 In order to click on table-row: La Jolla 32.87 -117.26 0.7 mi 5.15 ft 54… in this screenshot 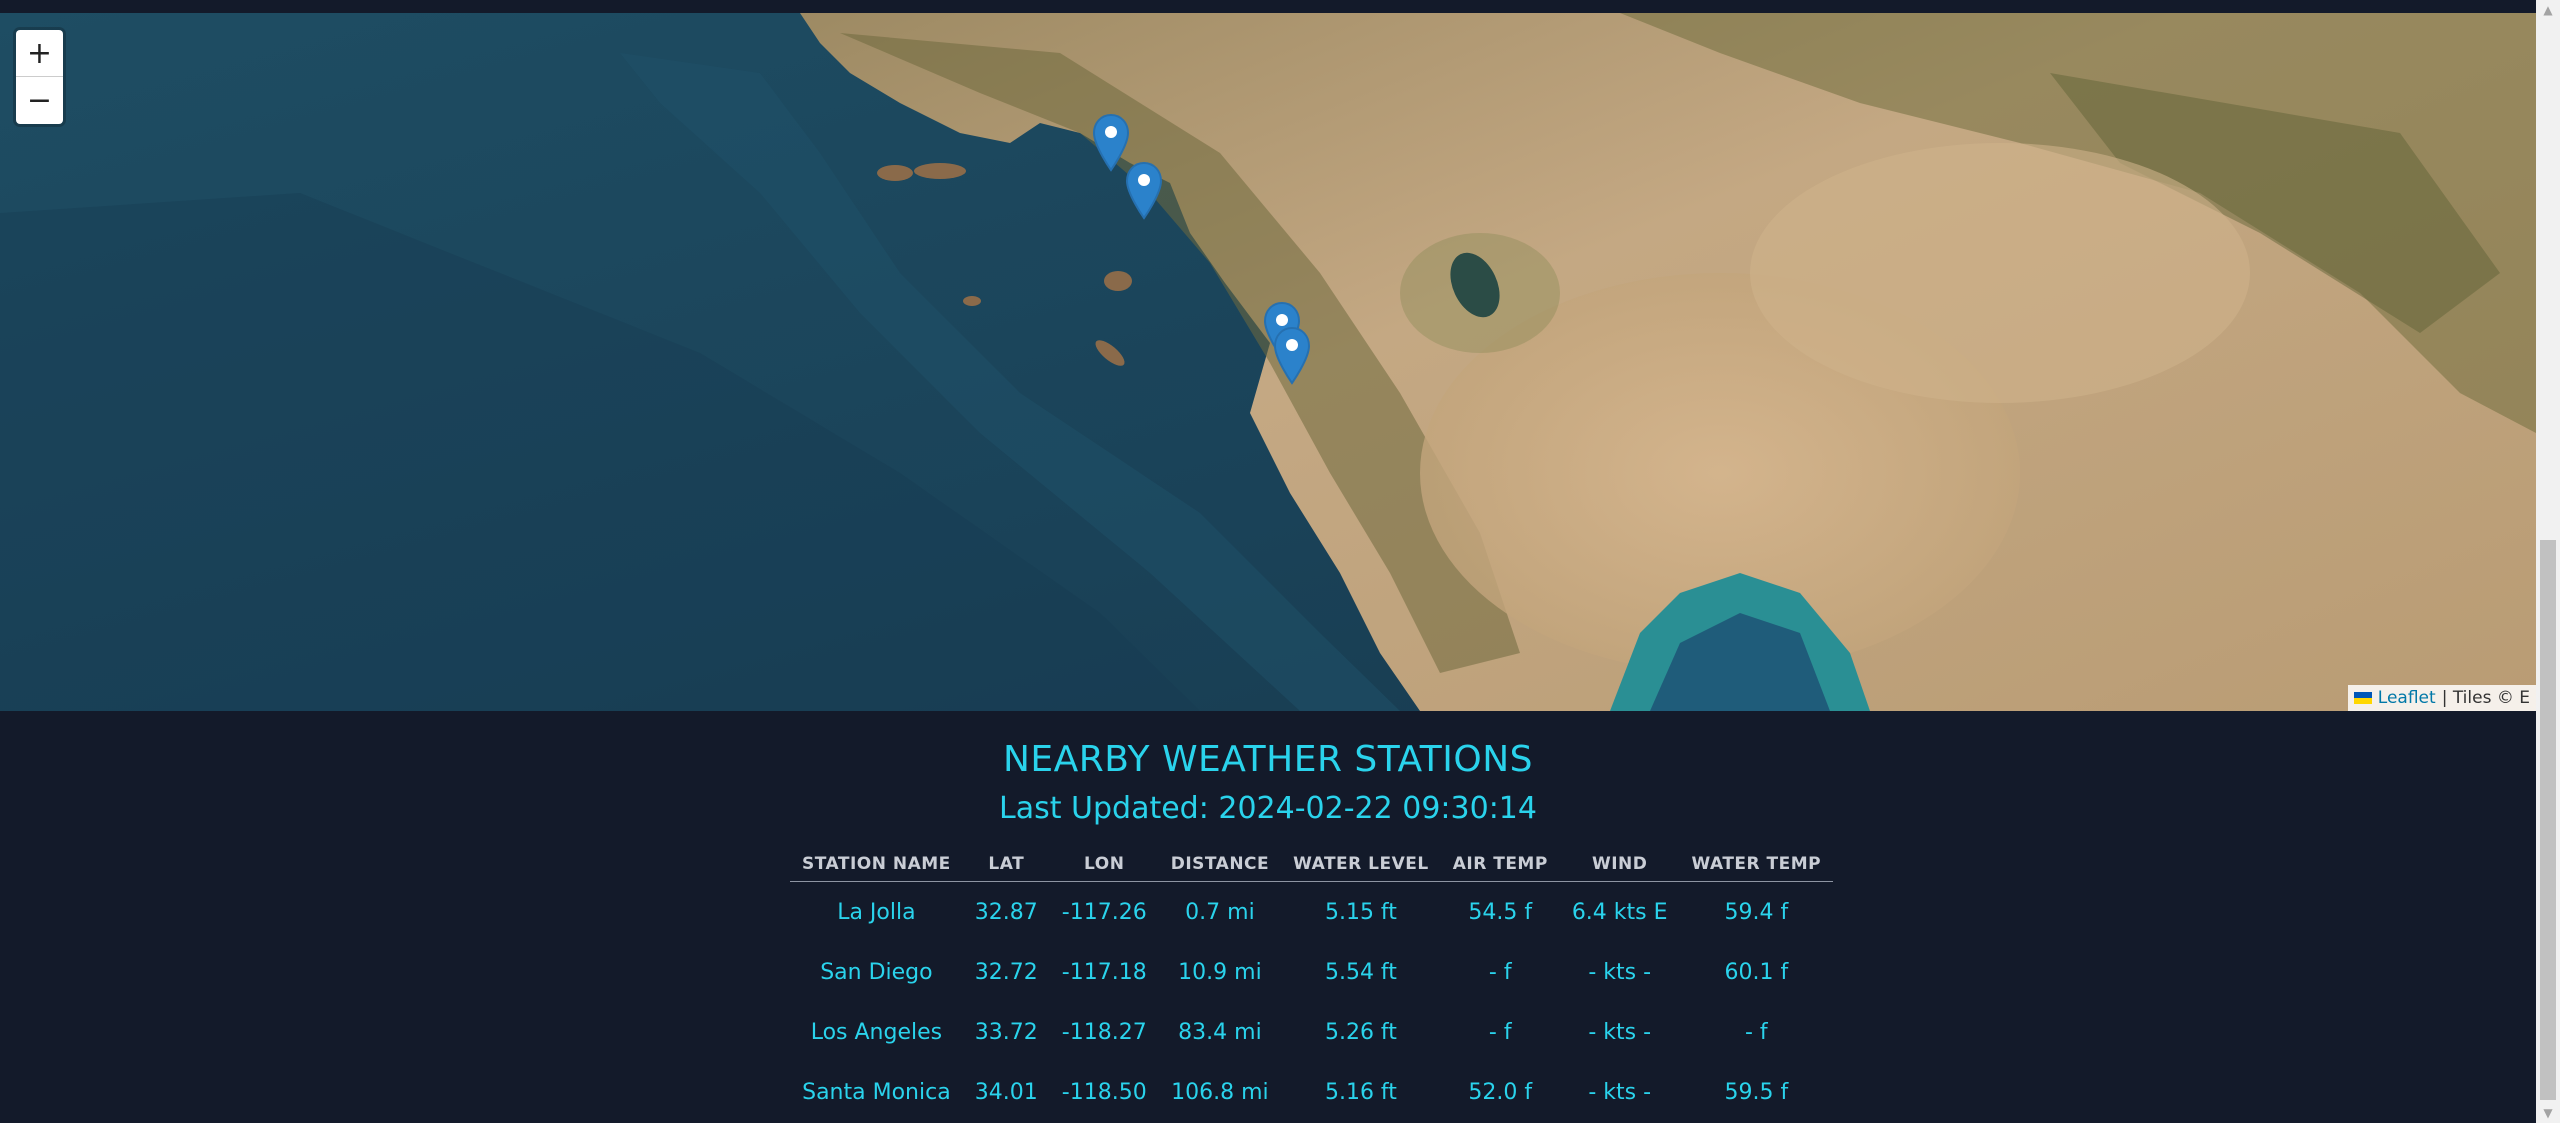, I will do `click(1311, 912)`.